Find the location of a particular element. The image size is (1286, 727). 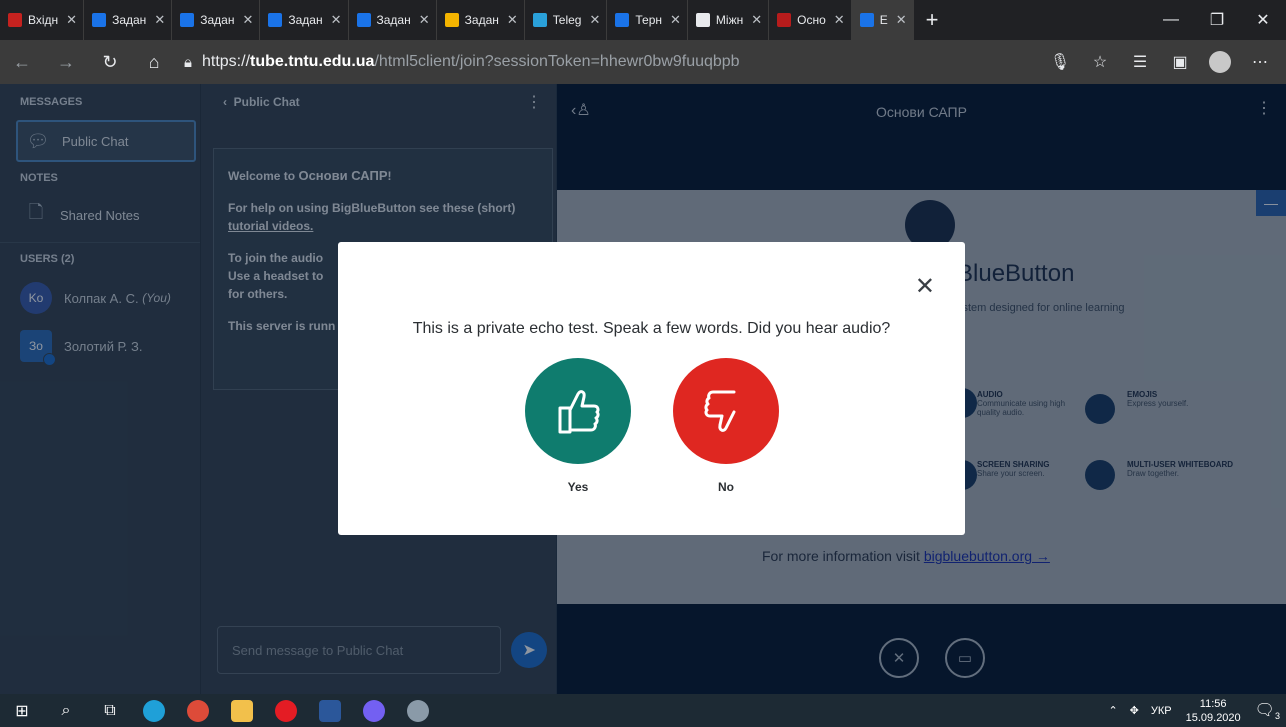

new-tab-button: + is located at coordinates (932, 20).